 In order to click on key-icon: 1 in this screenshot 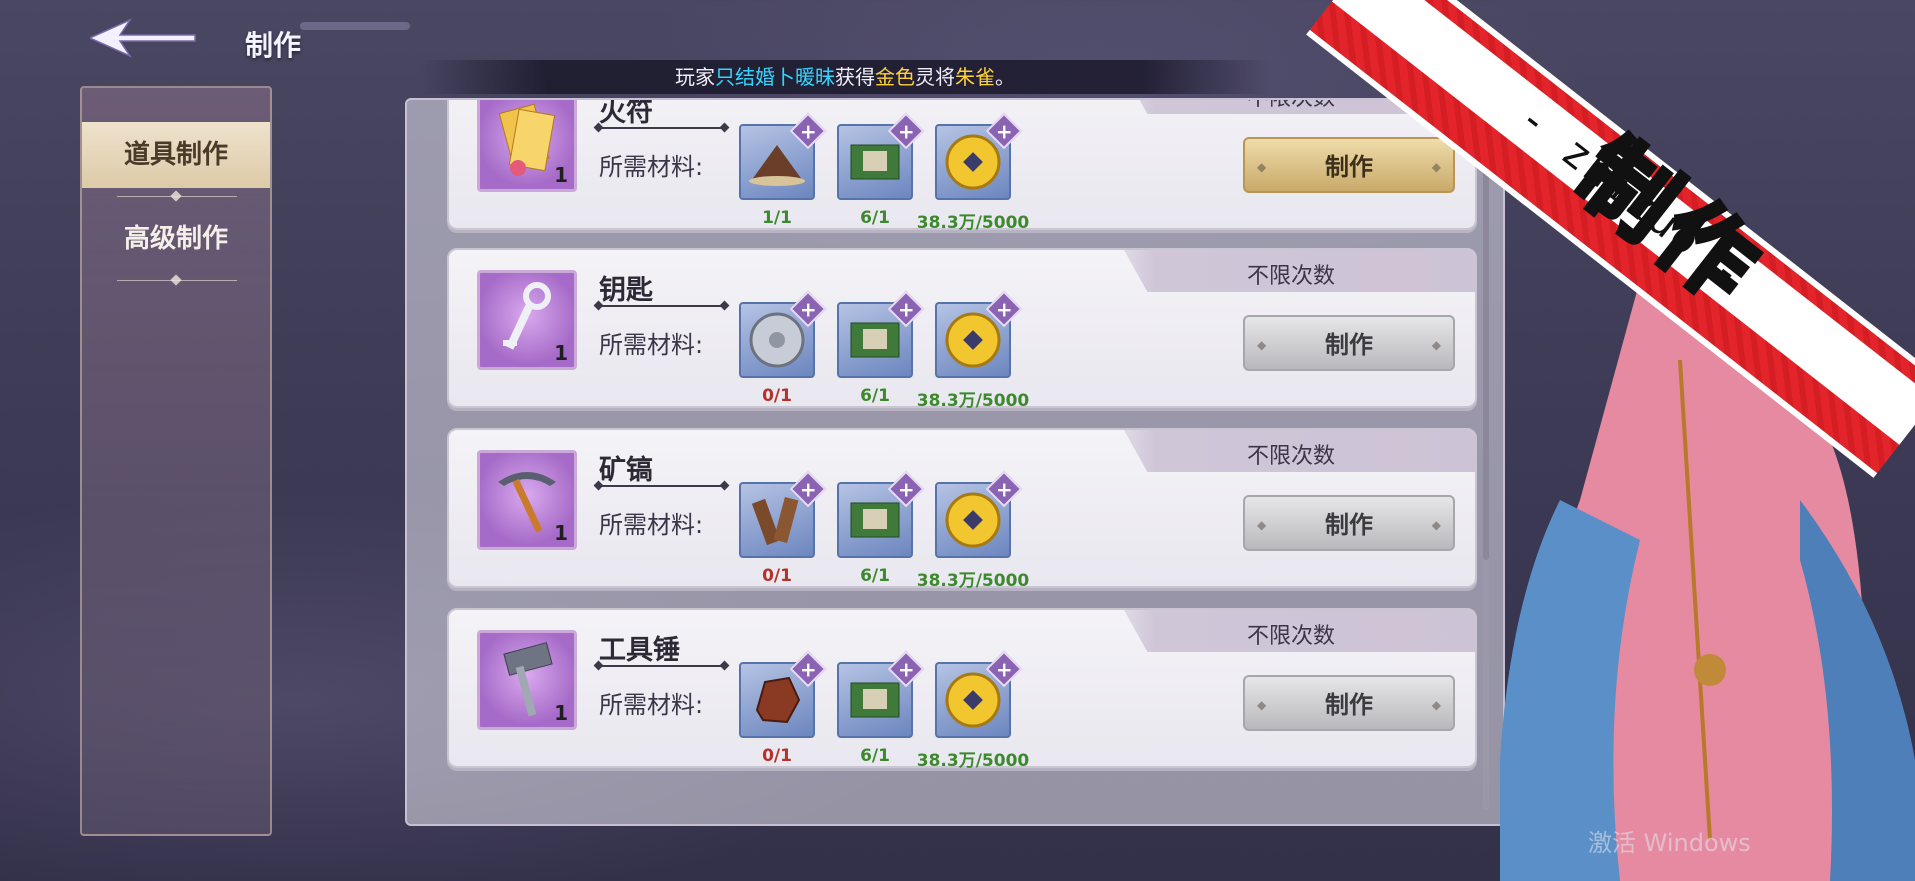, I will do `click(527, 320)`.